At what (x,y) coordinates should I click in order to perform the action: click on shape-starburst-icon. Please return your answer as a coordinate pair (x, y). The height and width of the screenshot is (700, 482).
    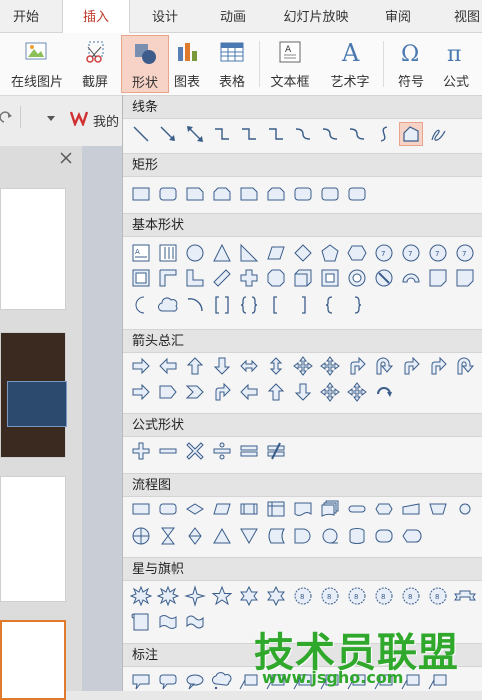
    Looking at the image, I should click on (168, 596).